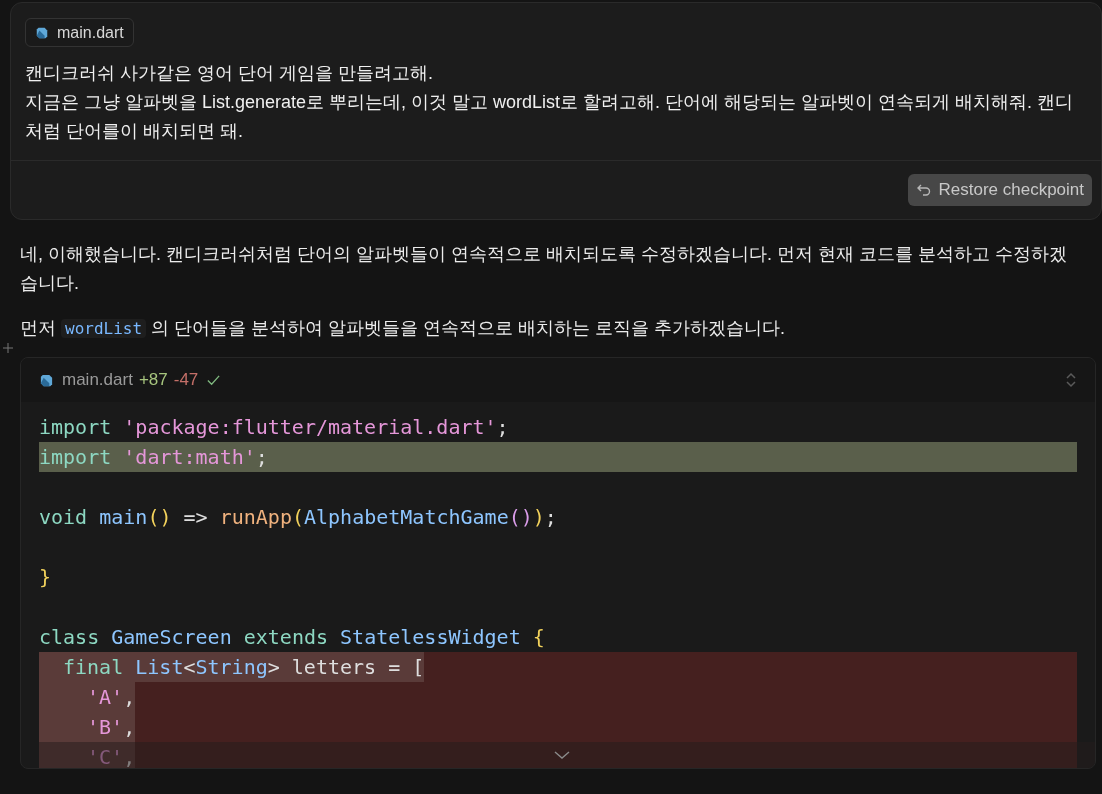 The image size is (1102, 794). What do you see at coordinates (1071, 380) in the screenshot?
I see `expand-collapse-icon` at bounding box center [1071, 380].